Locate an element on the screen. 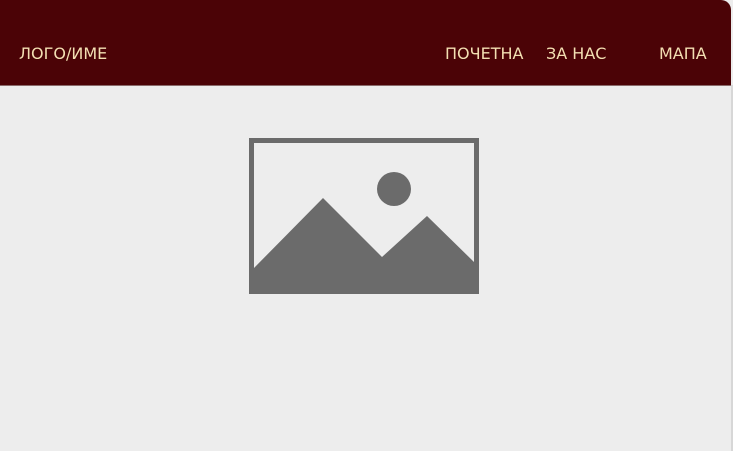  nav-home-link: ПОЧЕТНА is located at coordinates (484, 54).